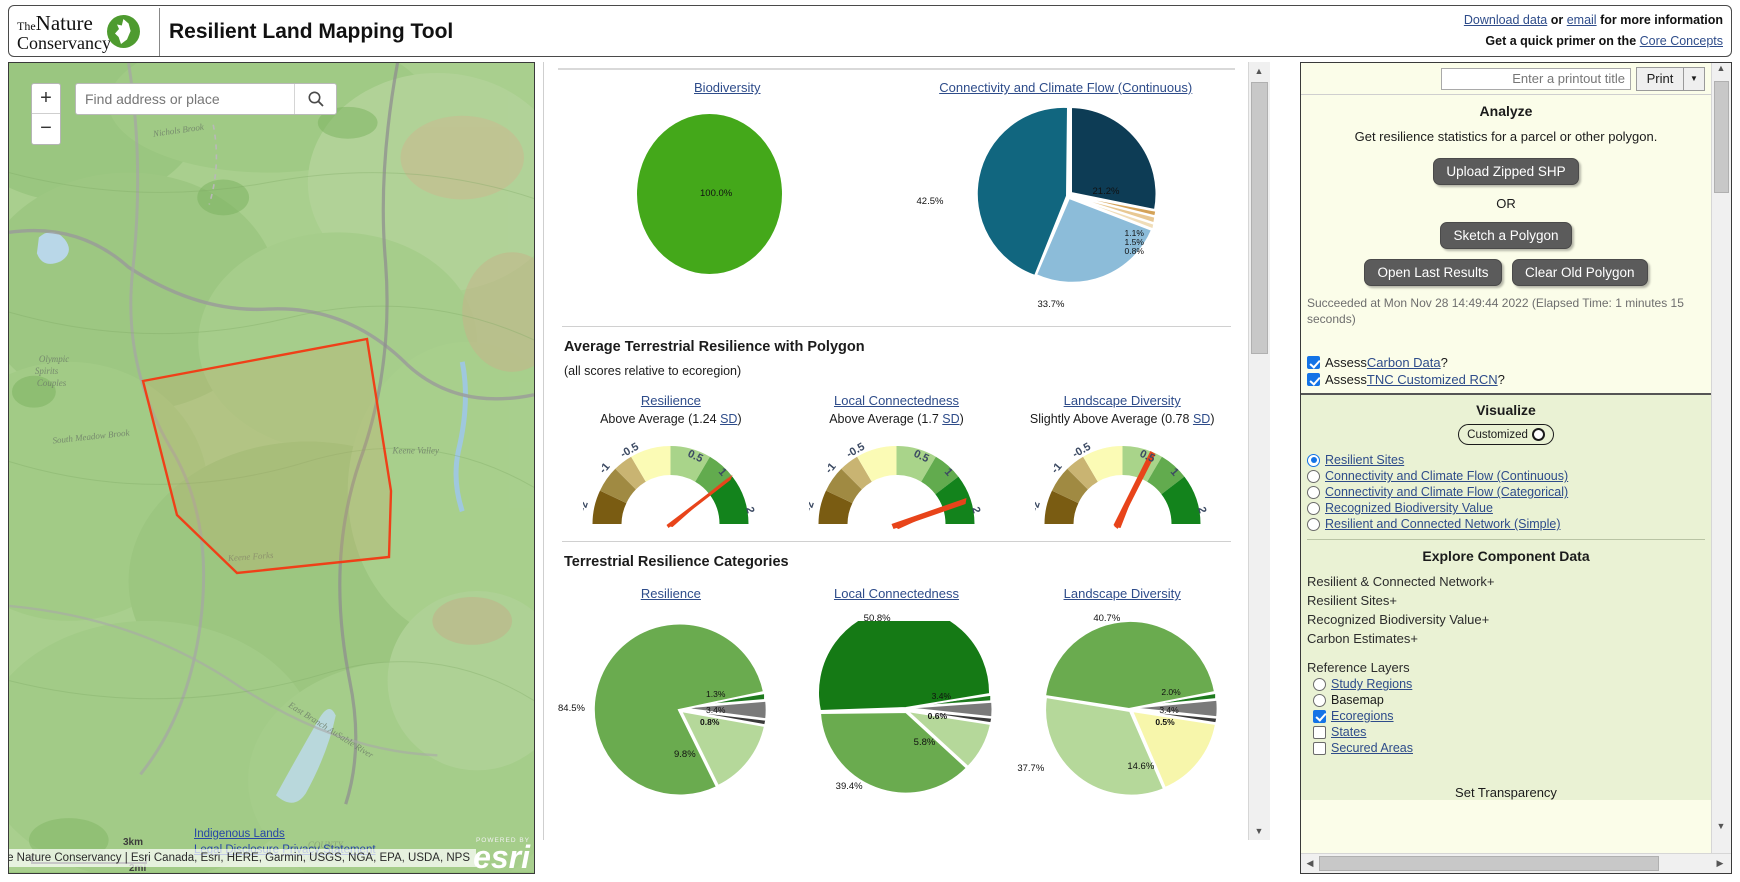  I want to click on email-link: email, so click(1582, 20).